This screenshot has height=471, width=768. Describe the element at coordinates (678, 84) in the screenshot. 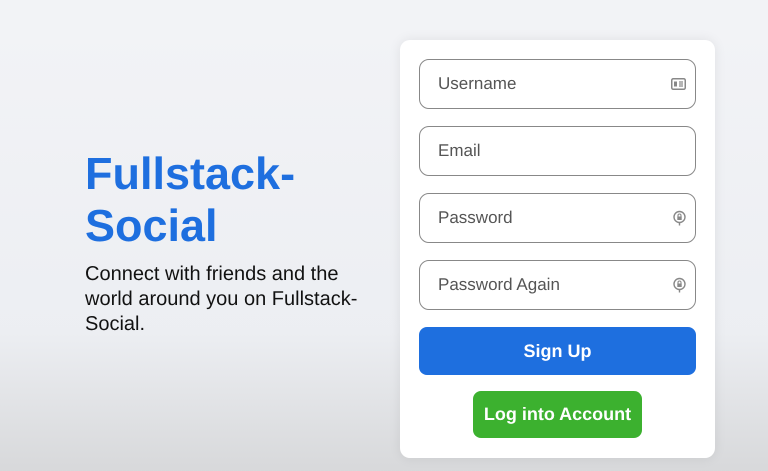

I see `id-card-icon` at that location.